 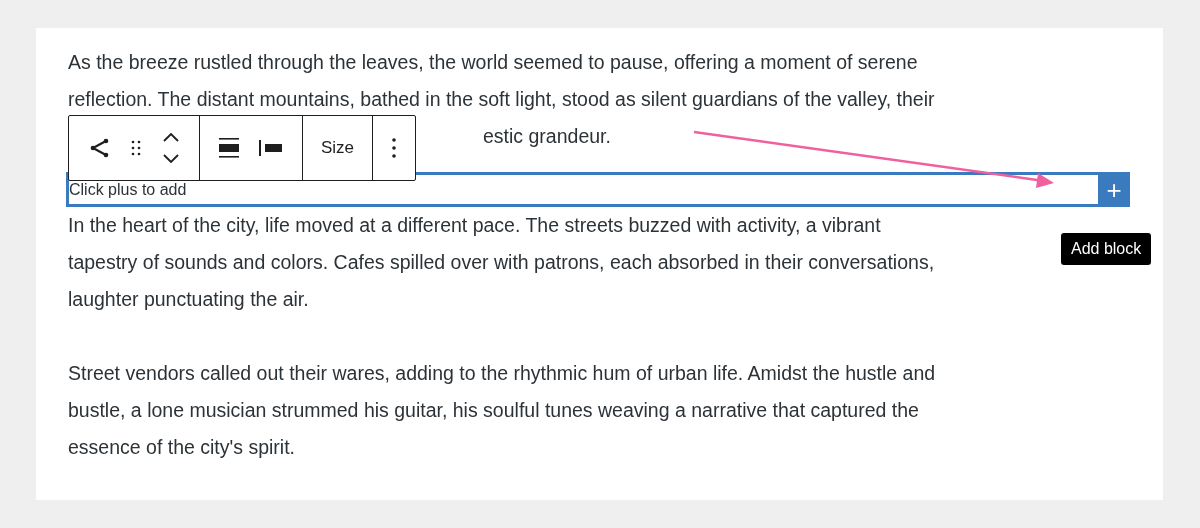 What do you see at coordinates (1114, 189) in the screenshot?
I see `add-block-button: +` at bounding box center [1114, 189].